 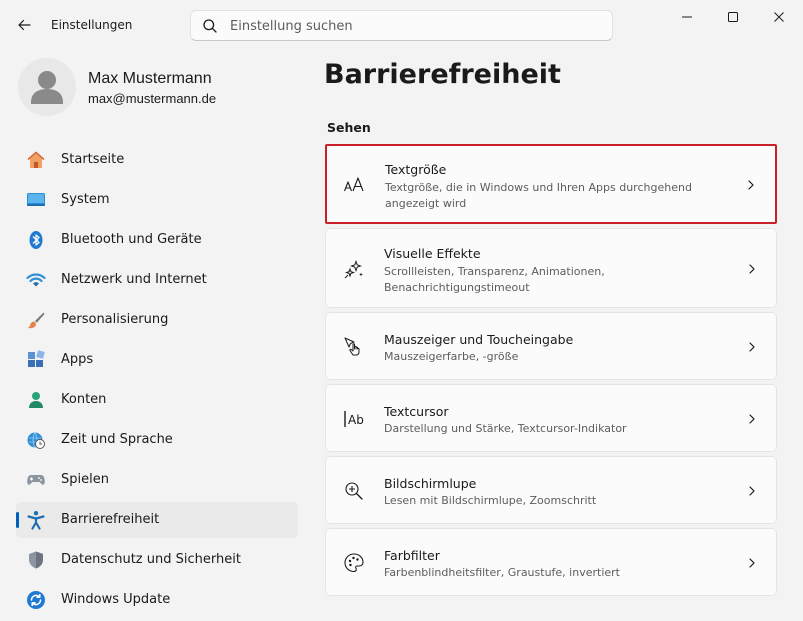 I want to click on sidebar-item-windows-update: Windows Update, so click(x=157, y=600).